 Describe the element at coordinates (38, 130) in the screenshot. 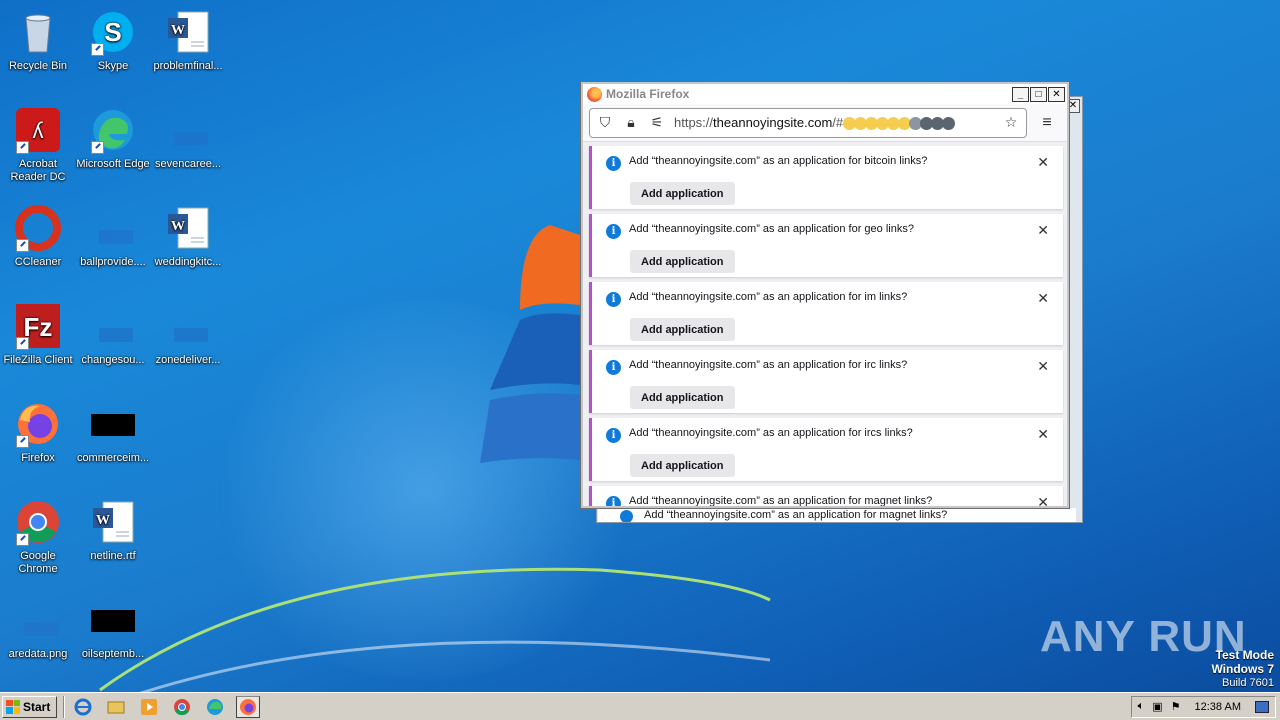

I see `svg-text: ʎ` at that location.